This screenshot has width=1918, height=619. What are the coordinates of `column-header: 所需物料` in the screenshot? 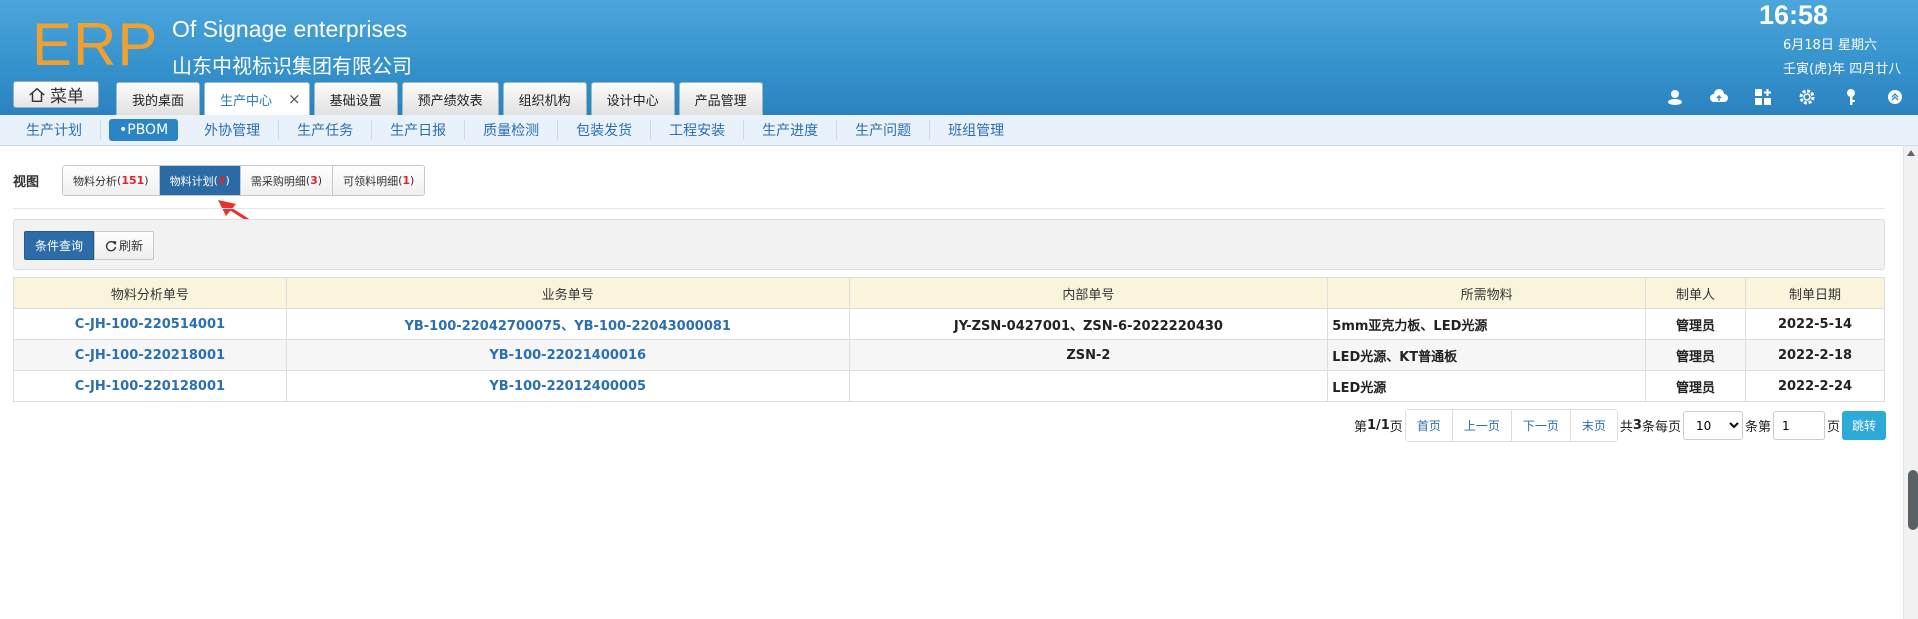 It's located at (1487, 293).